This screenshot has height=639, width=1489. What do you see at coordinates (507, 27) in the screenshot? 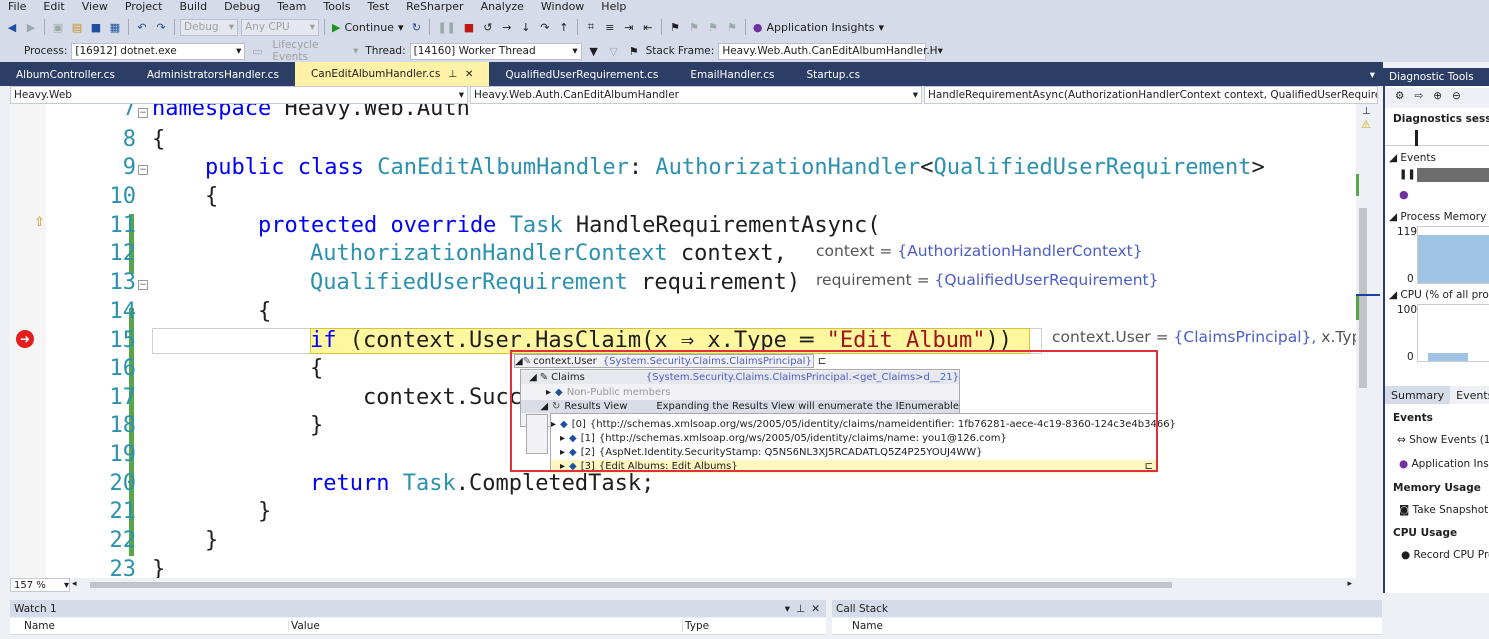
I see `show-next-statement-icon: →` at bounding box center [507, 27].